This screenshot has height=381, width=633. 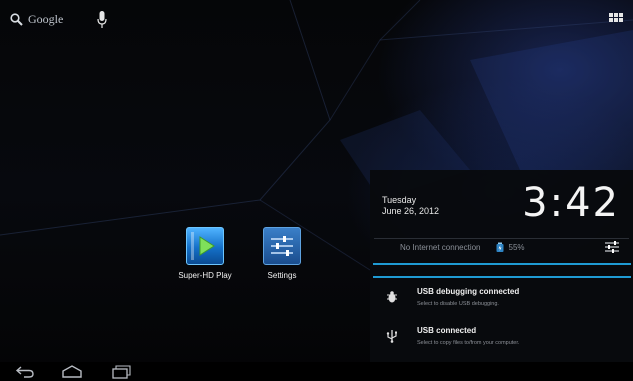 What do you see at coordinates (16, 19) in the screenshot?
I see `search-icon` at bounding box center [16, 19].